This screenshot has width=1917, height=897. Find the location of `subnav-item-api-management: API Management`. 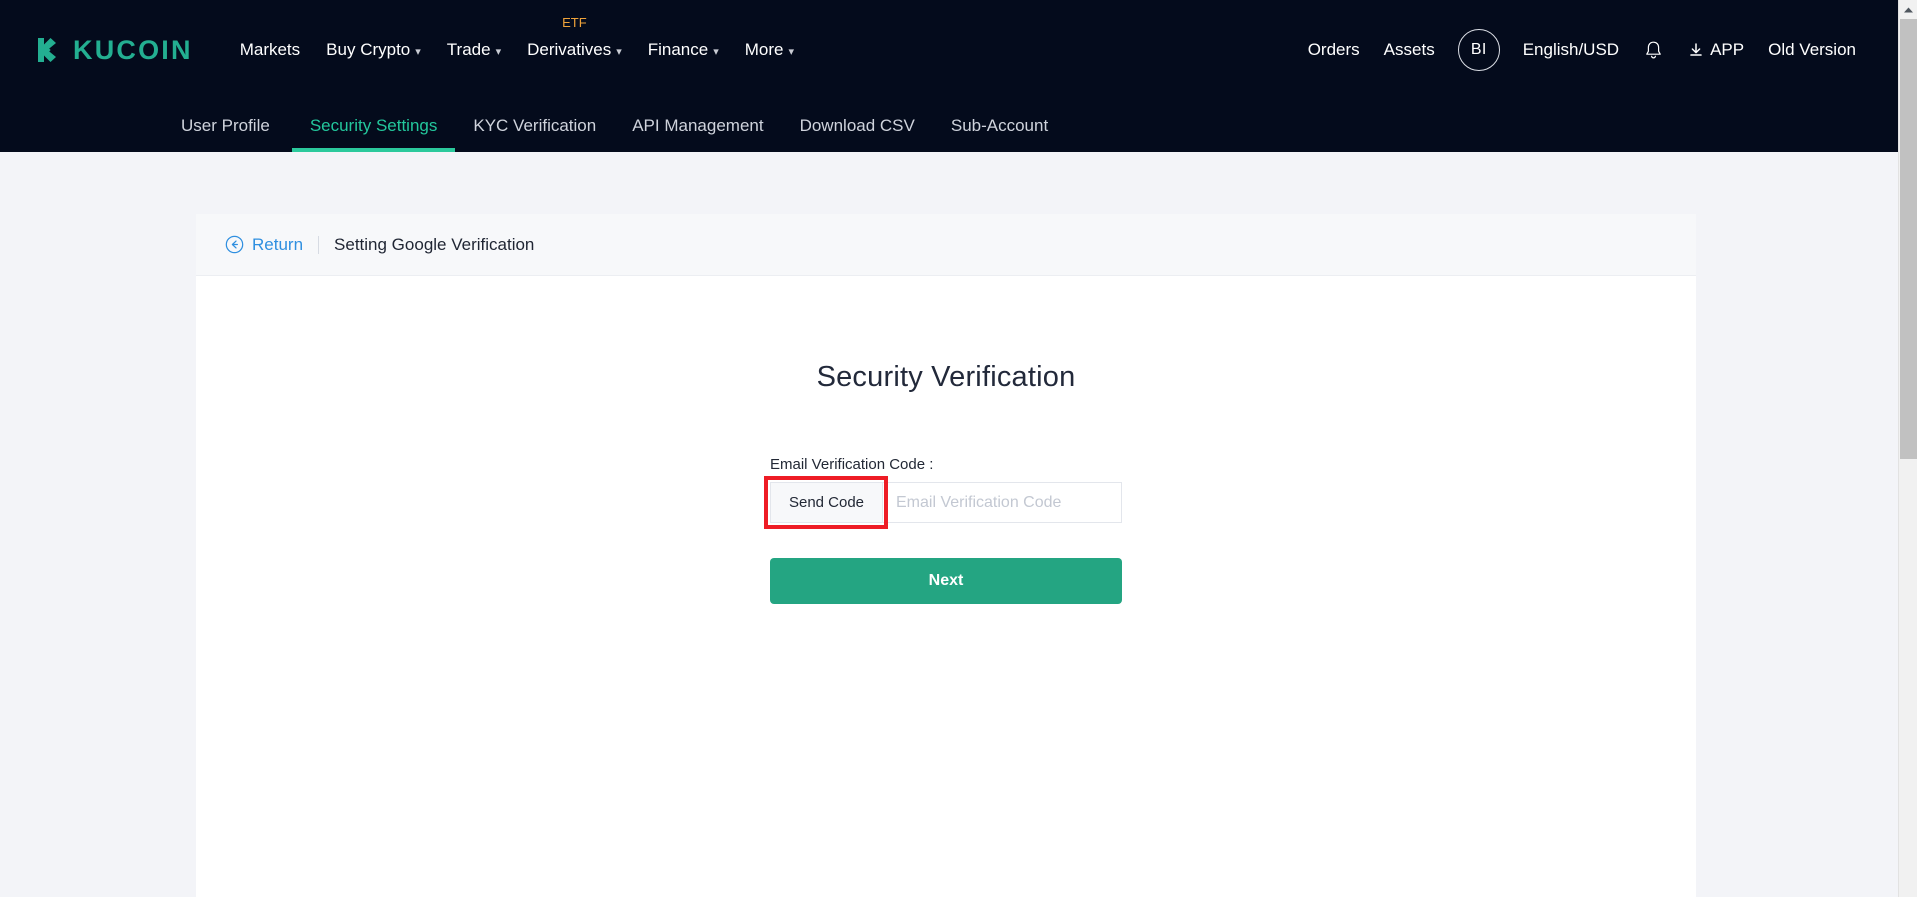

subnav-item-api-management: API Management is located at coordinates (697, 126).